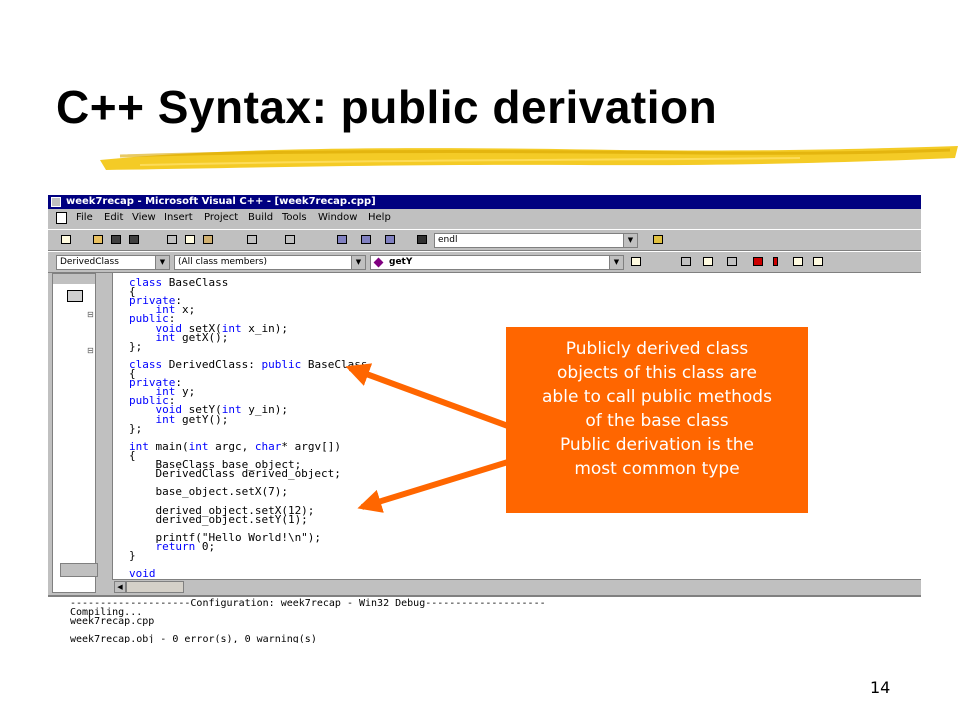  I want to click on callout-line: able to call public methods, so click(657, 397).